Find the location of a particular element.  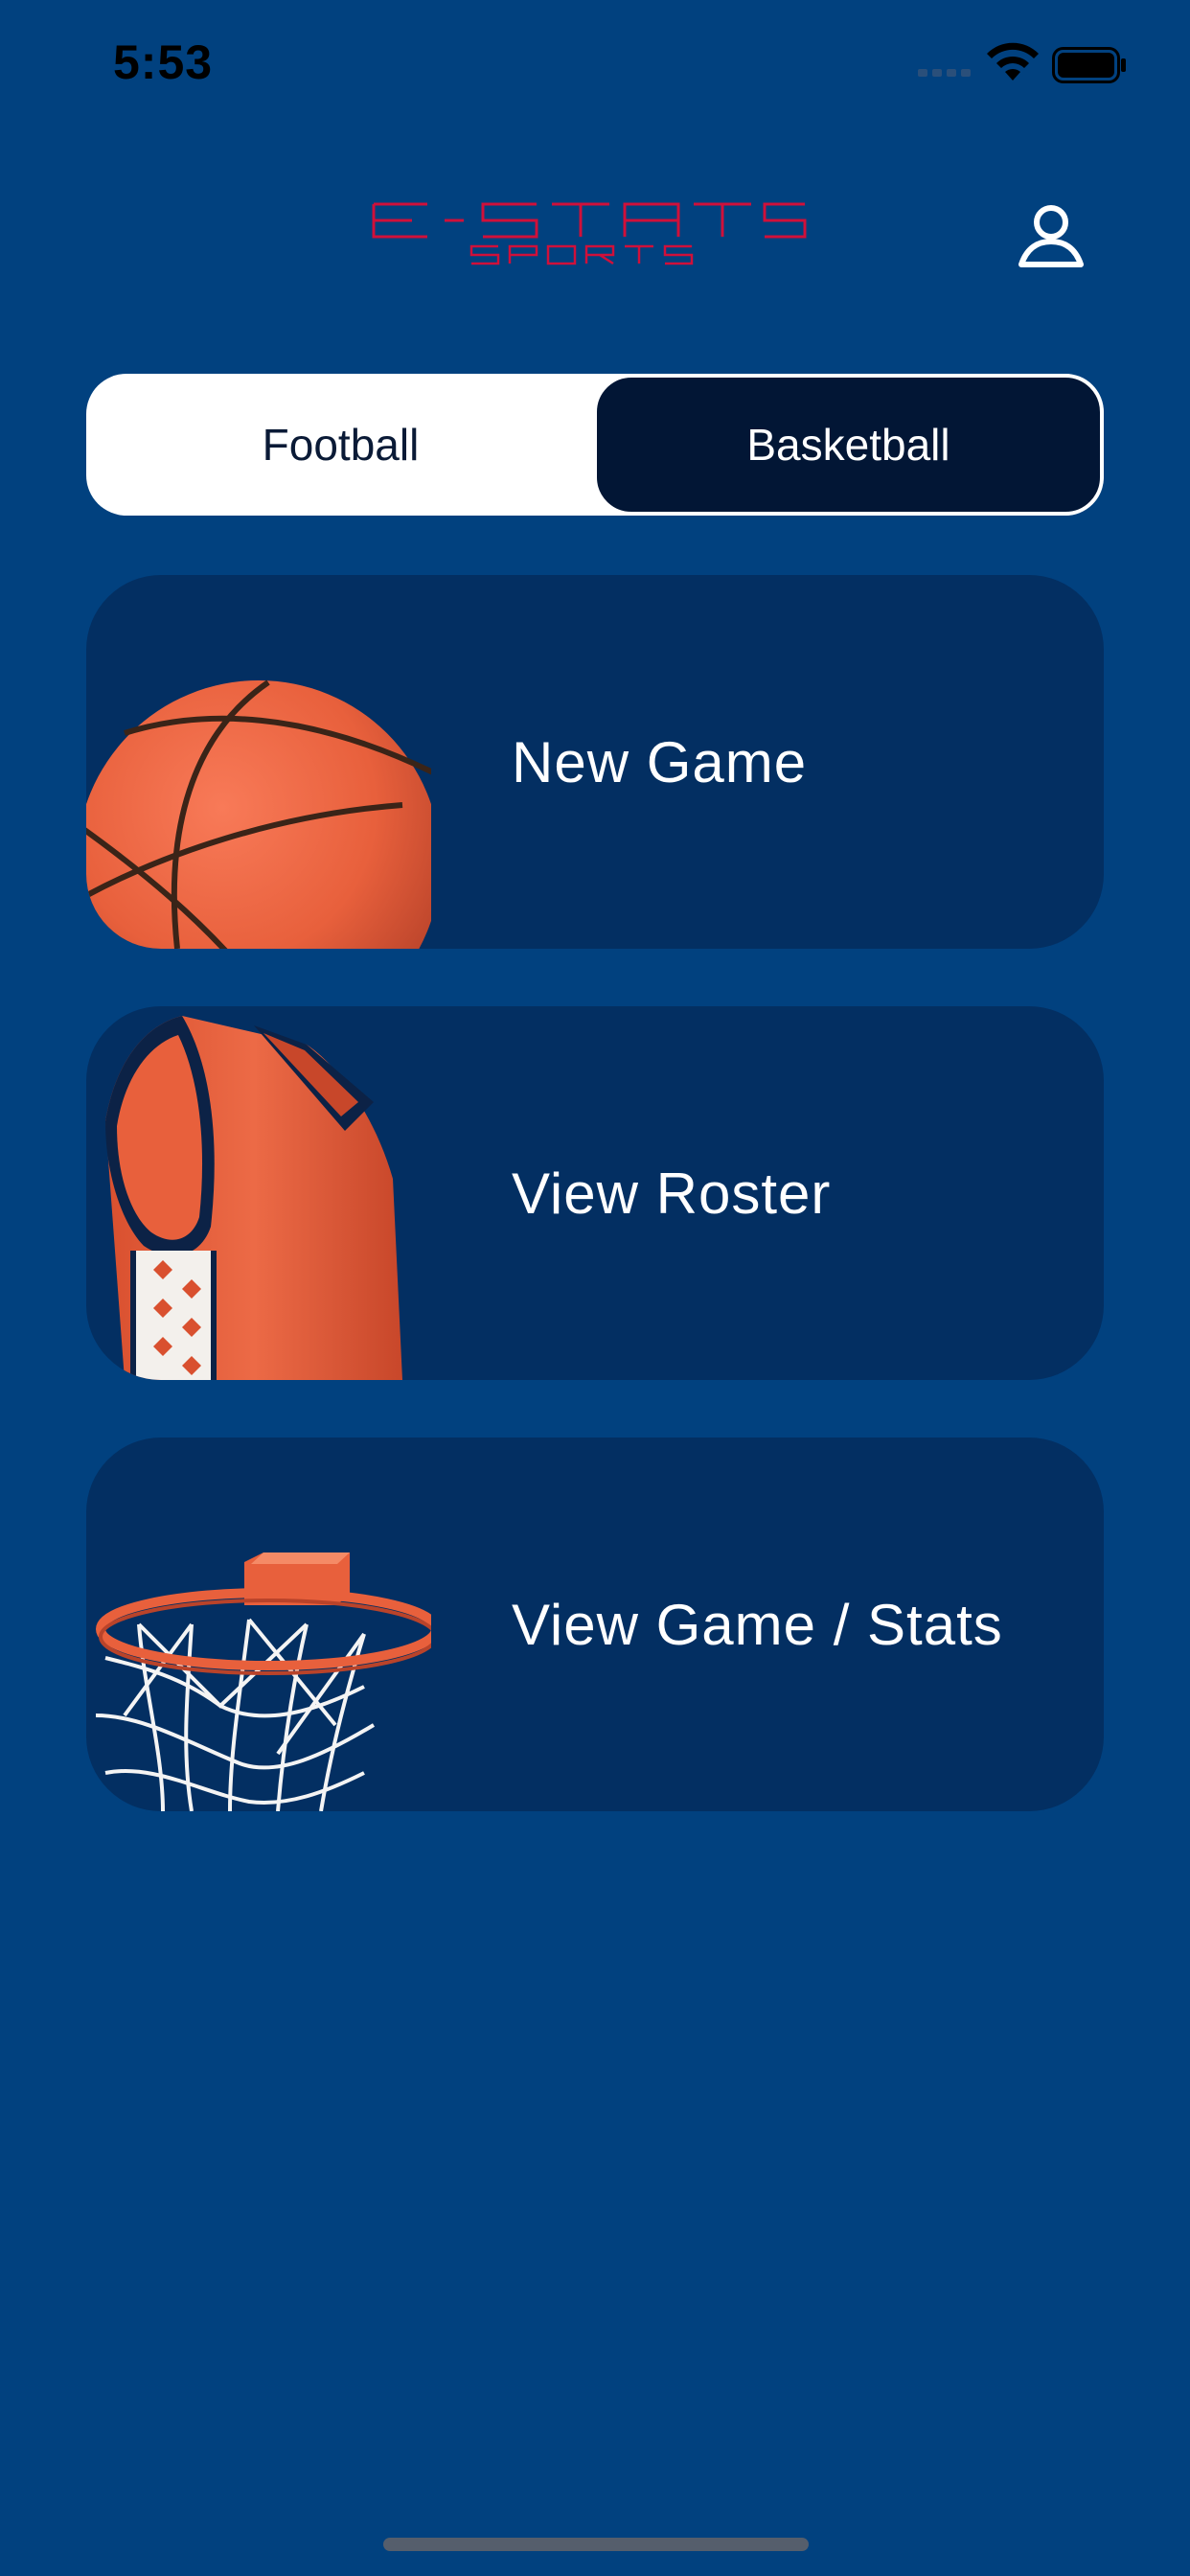

new-game-button: New Game is located at coordinates (595, 762).